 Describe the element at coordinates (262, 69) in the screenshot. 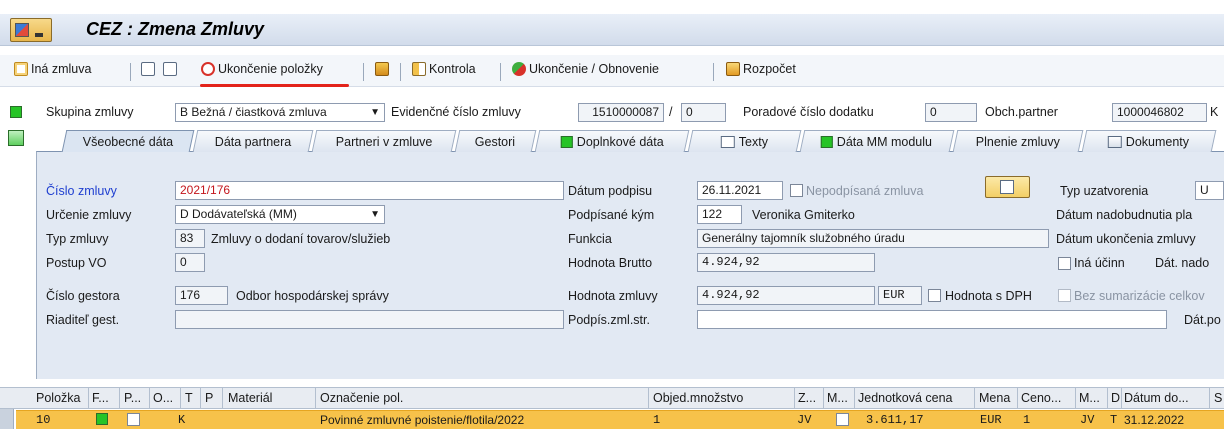

I see `end-item-button: Ukončenie položky` at that location.